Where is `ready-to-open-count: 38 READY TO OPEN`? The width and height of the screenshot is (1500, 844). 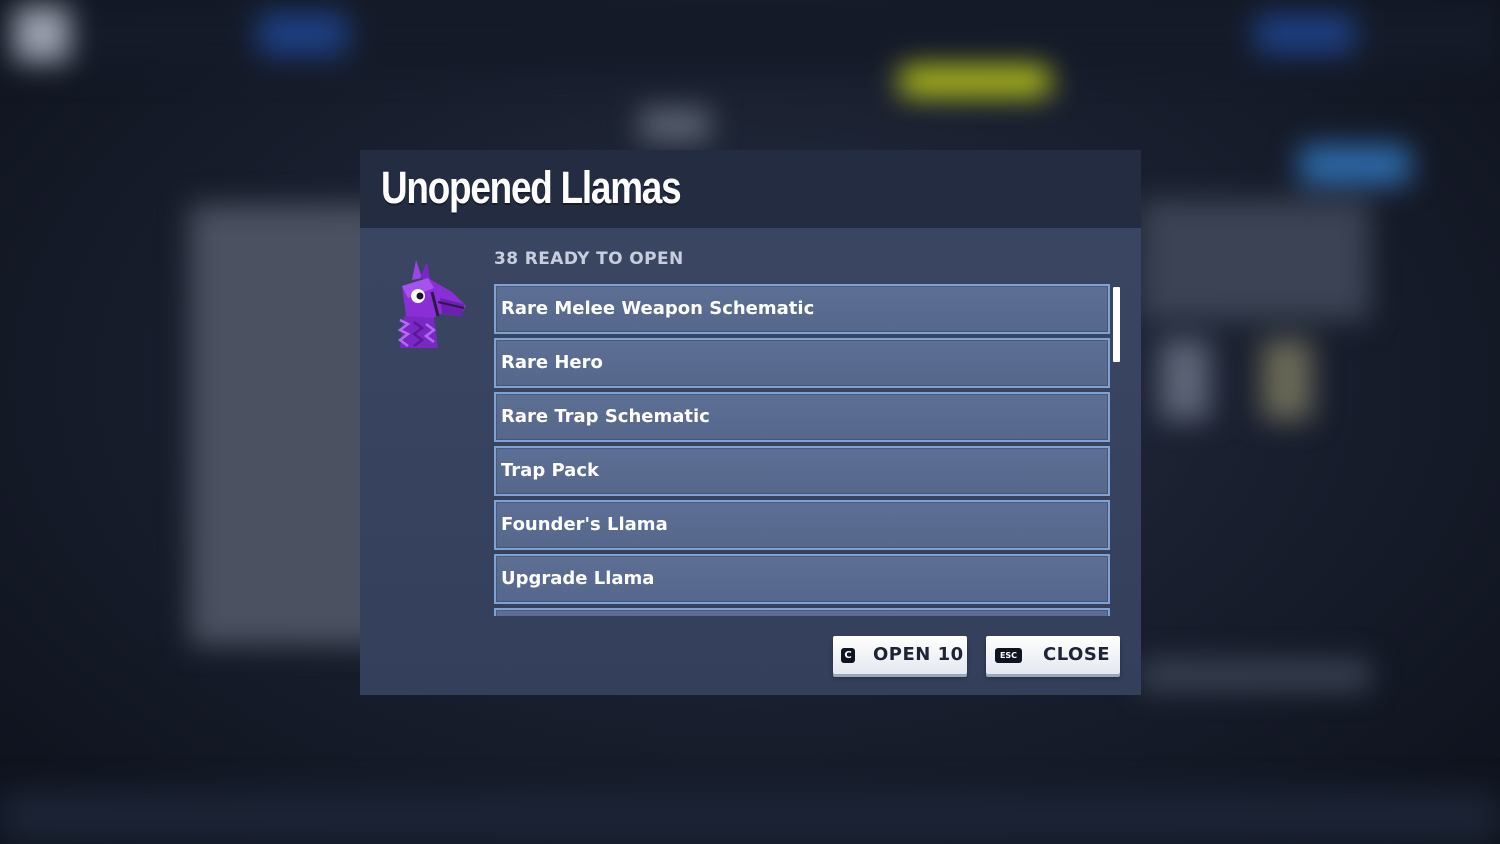 ready-to-open-count: 38 READY TO OPEN is located at coordinates (589, 259).